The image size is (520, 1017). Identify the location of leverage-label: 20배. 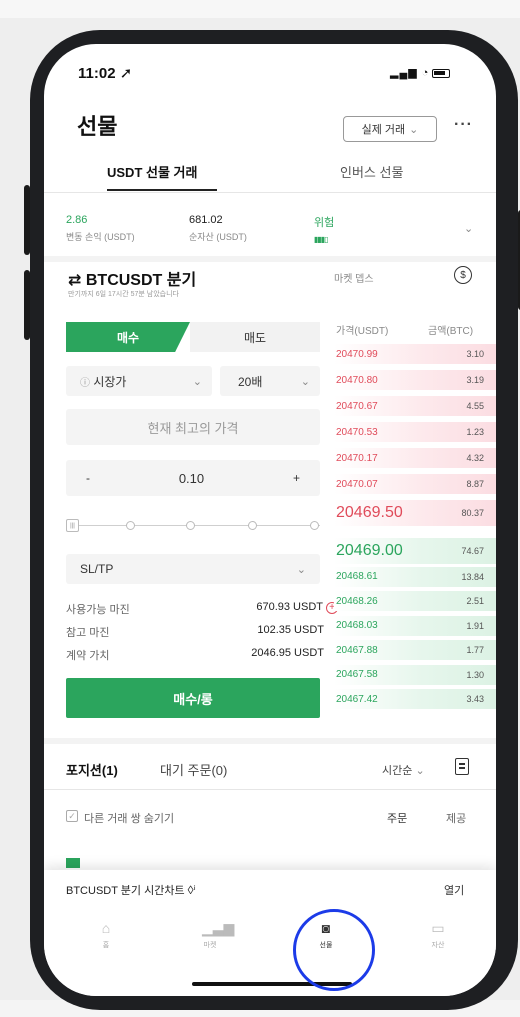
(250, 381).